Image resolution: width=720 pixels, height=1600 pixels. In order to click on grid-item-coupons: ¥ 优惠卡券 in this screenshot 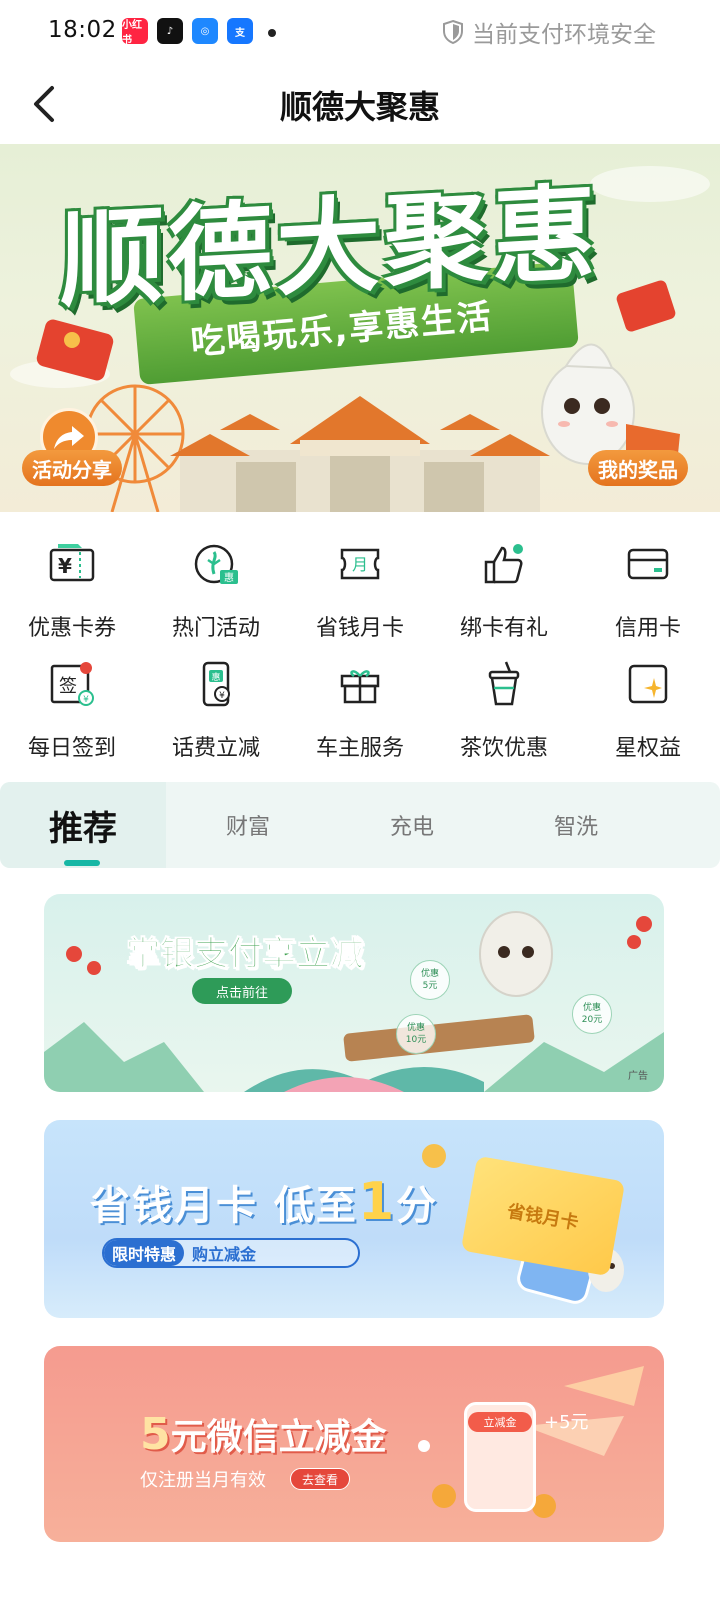, I will do `click(72, 590)`.